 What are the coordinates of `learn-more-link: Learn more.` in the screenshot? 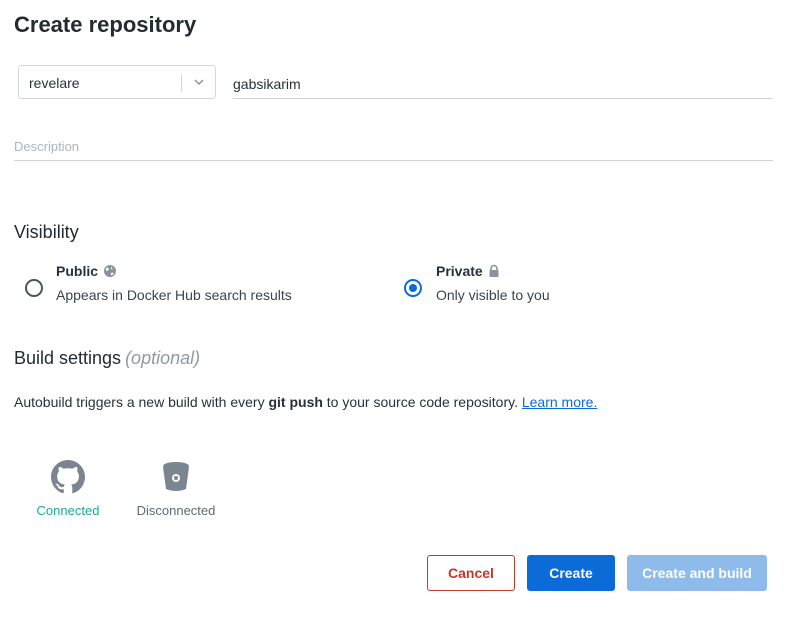 It's located at (559, 402).